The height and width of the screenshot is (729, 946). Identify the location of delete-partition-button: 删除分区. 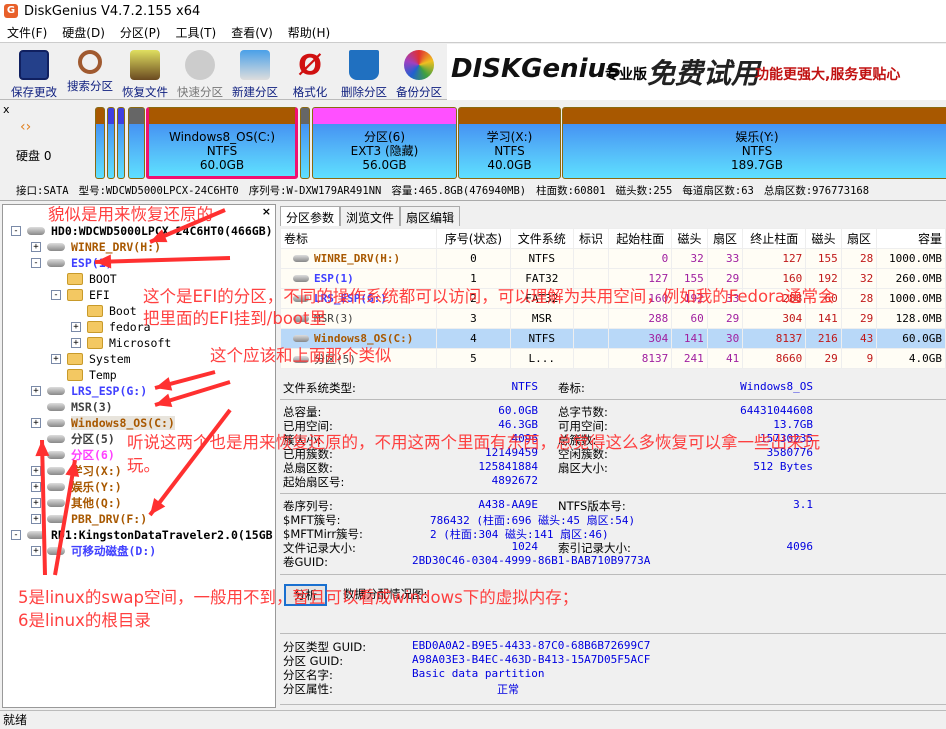
(364, 74).